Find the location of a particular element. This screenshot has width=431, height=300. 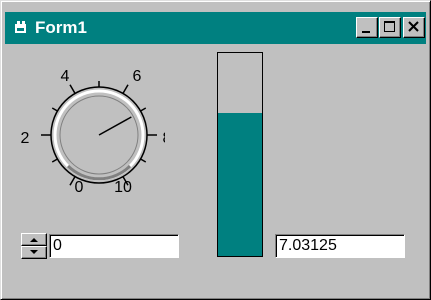

dial-label-8: 8 is located at coordinates (164, 138).